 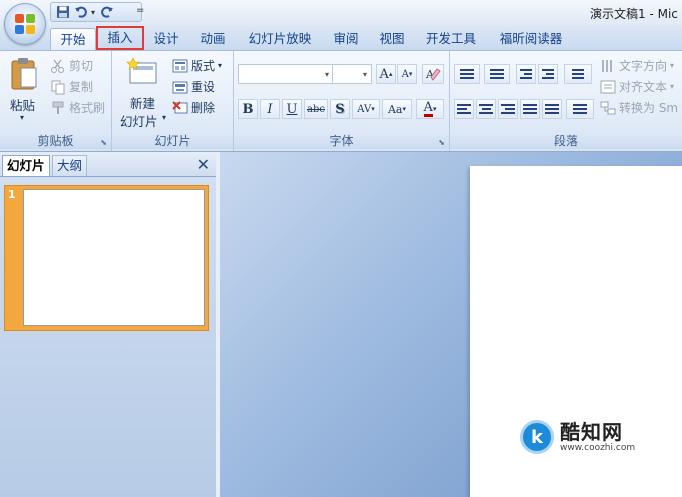 What do you see at coordinates (591, 431) in the screenshot?
I see `watermark-name: 酷知网` at bounding box center [591, 431].